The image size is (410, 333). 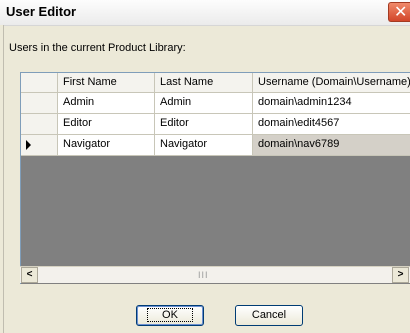 I want to click on table-row: Navigator Navigator domain\nav6789, so click(x=215, y=145).